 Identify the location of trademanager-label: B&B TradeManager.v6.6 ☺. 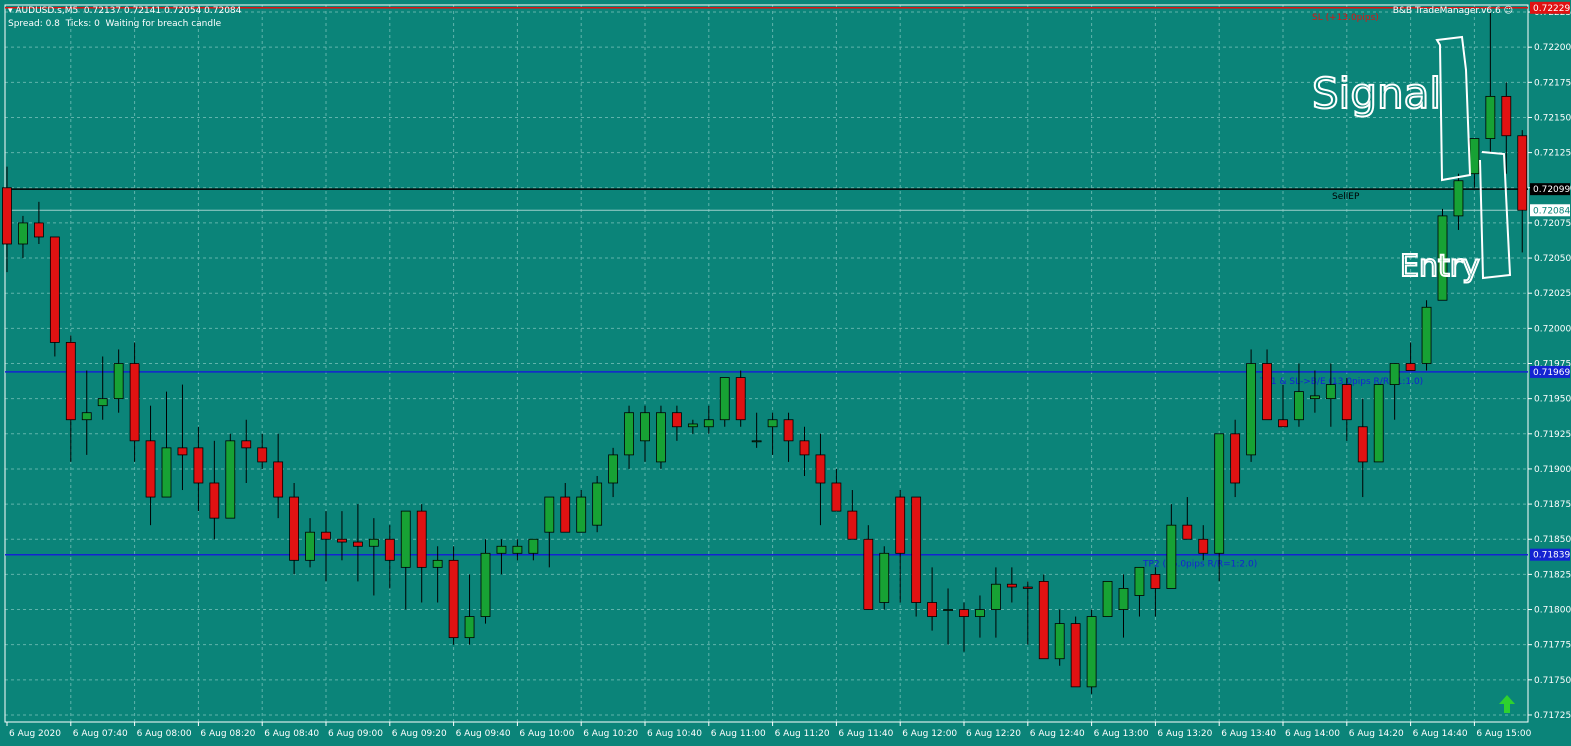
(1453, 11).